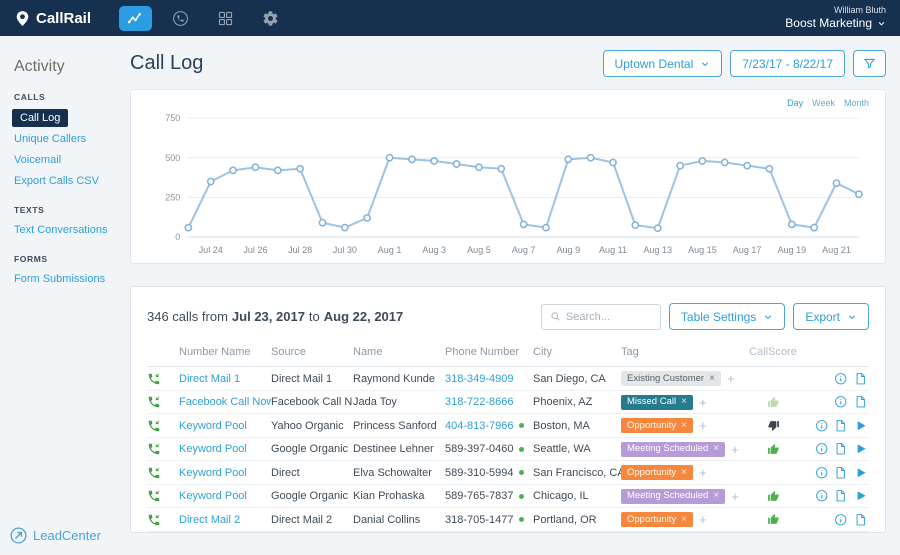  I want to click on tag-badge: Meeting Scheduled ×, so click(673, 496).